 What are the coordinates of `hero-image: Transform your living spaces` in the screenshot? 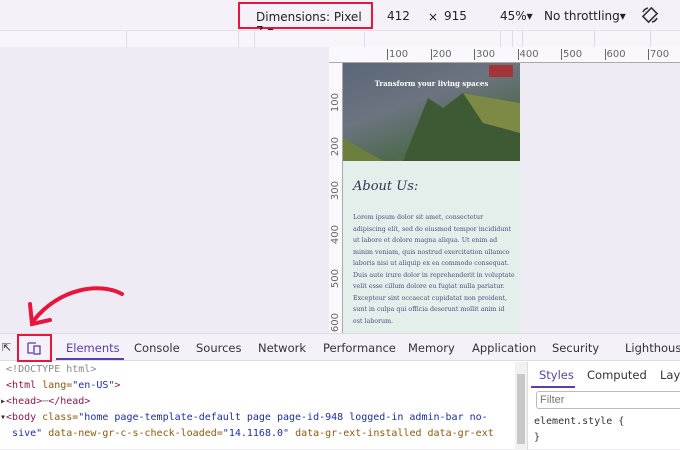 It's located at (431, 112).